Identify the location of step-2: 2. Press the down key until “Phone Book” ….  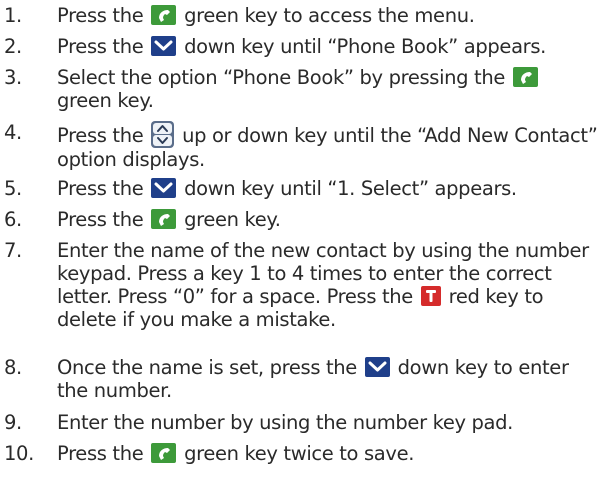
(303, 46).